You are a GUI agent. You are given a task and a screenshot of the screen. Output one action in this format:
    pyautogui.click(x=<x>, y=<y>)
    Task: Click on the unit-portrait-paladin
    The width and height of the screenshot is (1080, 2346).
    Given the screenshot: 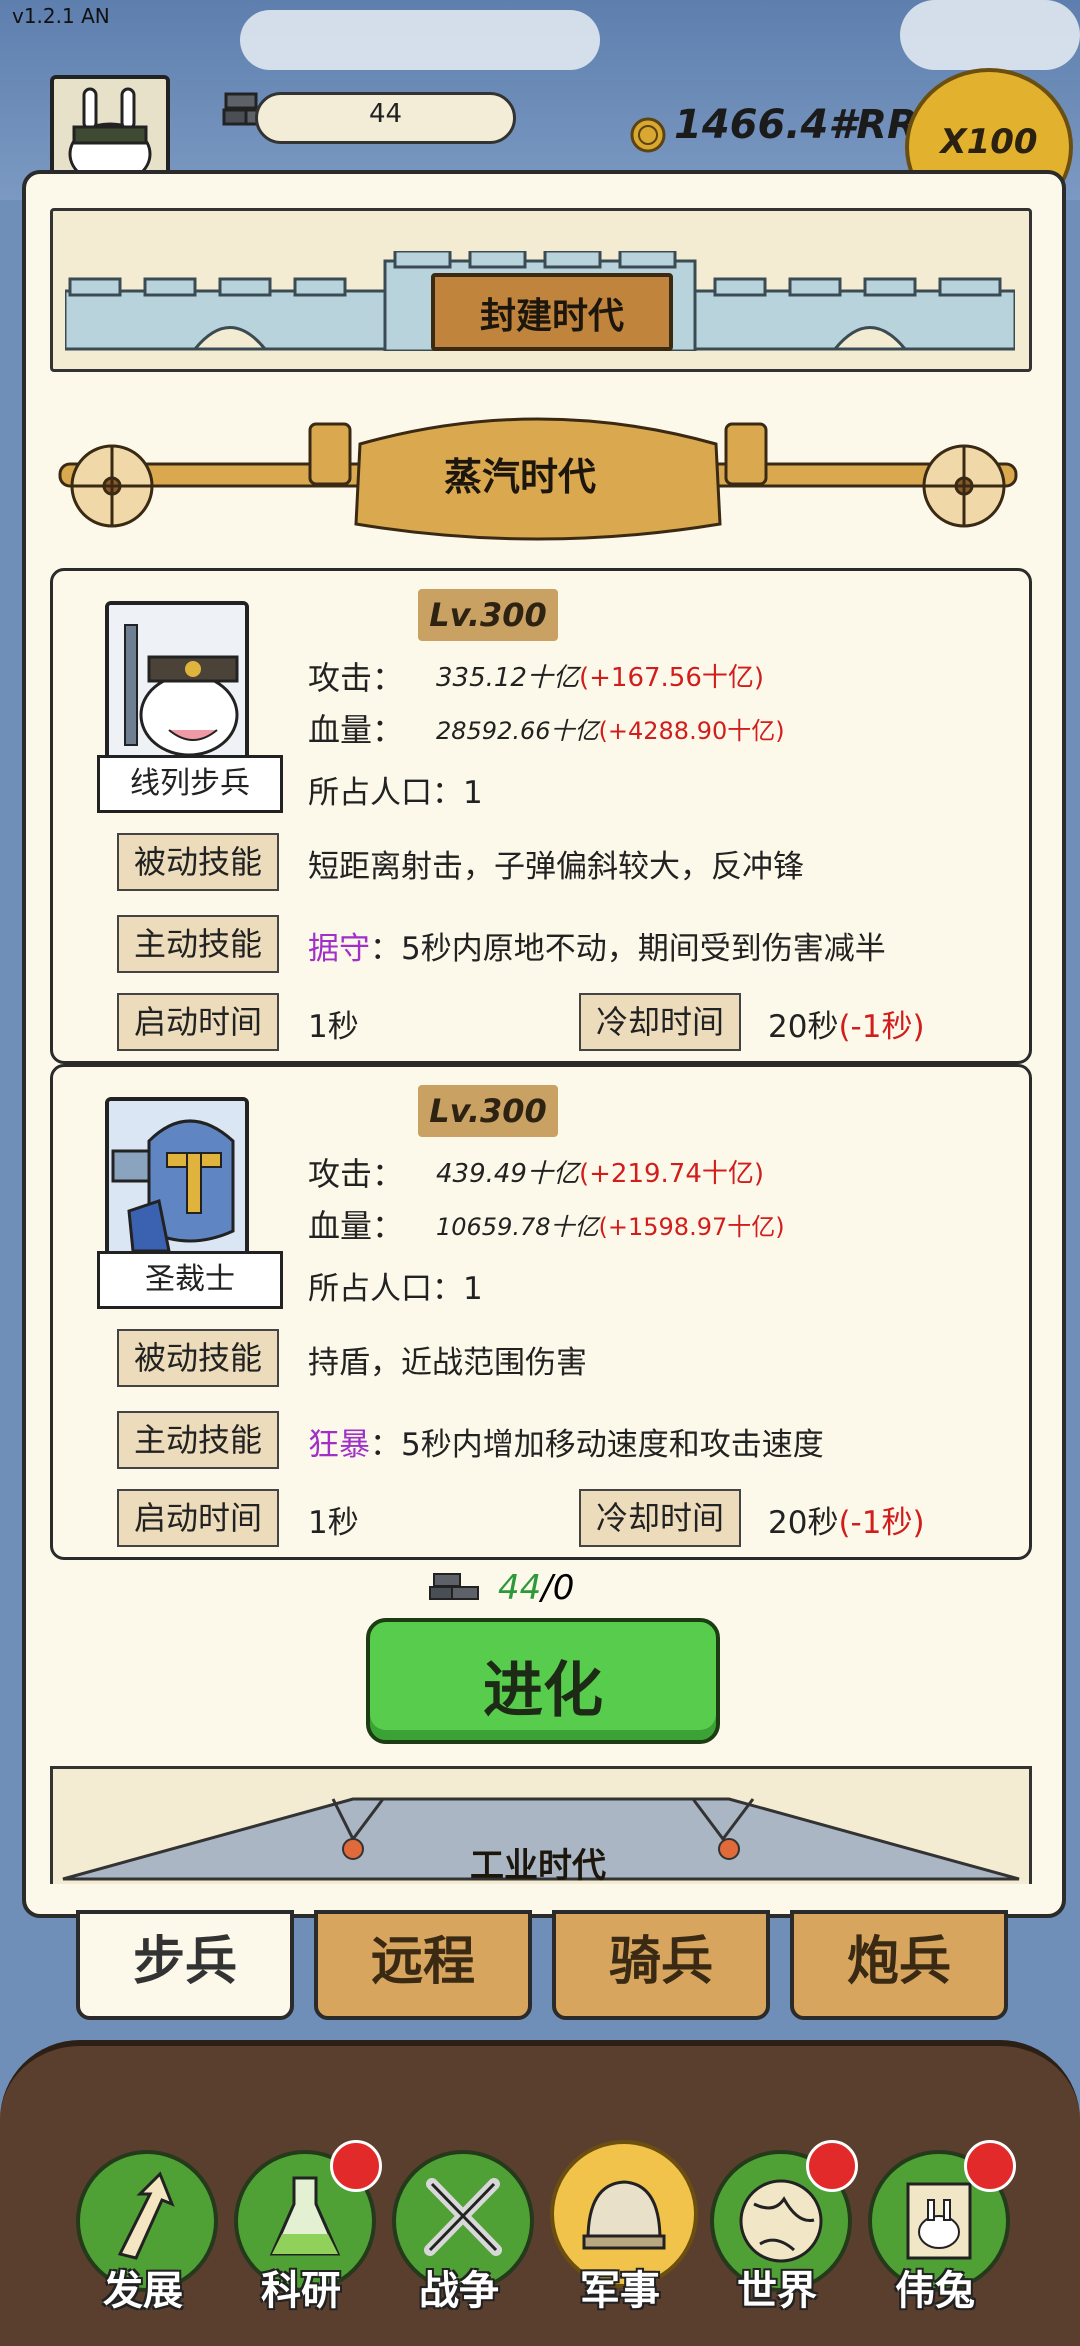 What is the action you would take?
    pyautogui.click(x=177, y=1179)
    